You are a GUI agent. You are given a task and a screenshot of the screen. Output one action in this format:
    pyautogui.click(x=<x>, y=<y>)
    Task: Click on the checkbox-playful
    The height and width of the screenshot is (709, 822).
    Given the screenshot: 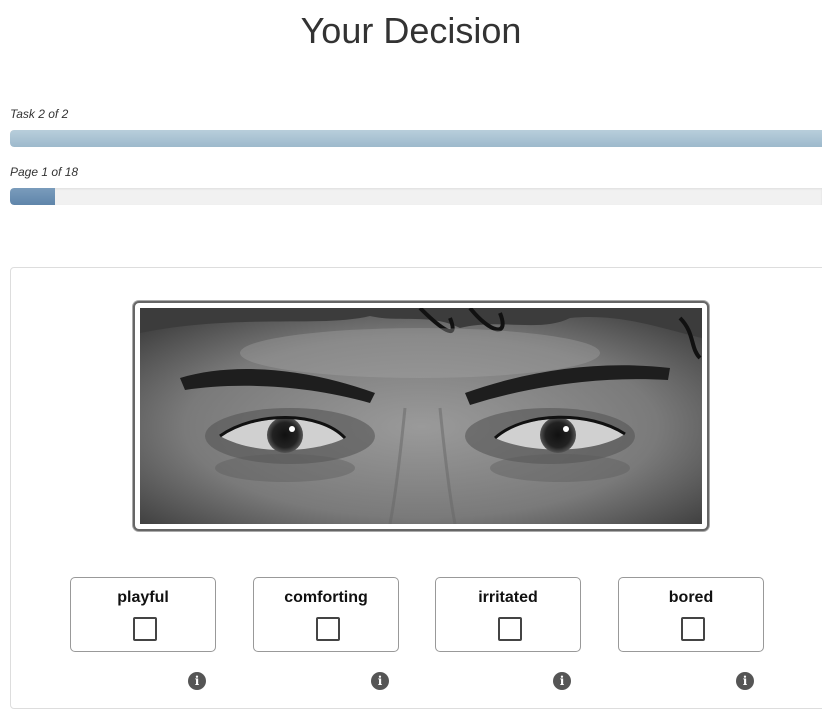 What is the action you would take?
    pyautogui.click(x=145, y=629)
    